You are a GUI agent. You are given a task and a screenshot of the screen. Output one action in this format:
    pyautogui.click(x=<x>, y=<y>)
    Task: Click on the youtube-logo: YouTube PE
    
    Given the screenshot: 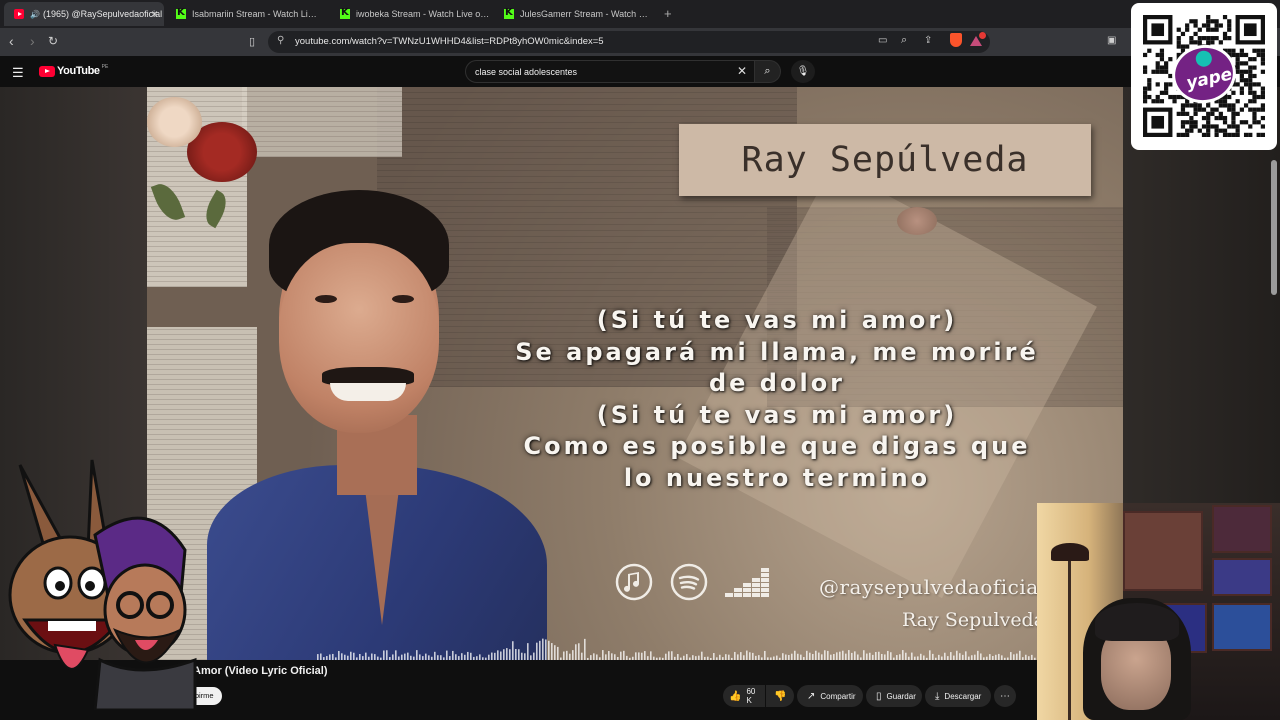 What is the action you would take?
    pyautogui.click(x=73, y=70)
    